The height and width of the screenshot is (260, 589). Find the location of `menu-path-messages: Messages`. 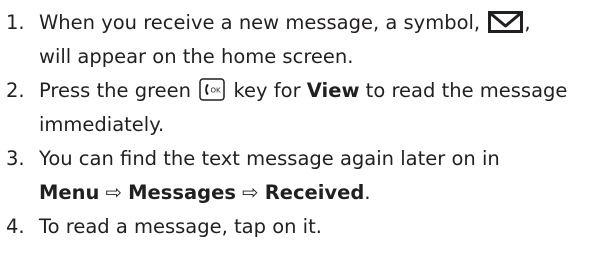

menu-path-messages: Messages is located at coordinates (182, 192).